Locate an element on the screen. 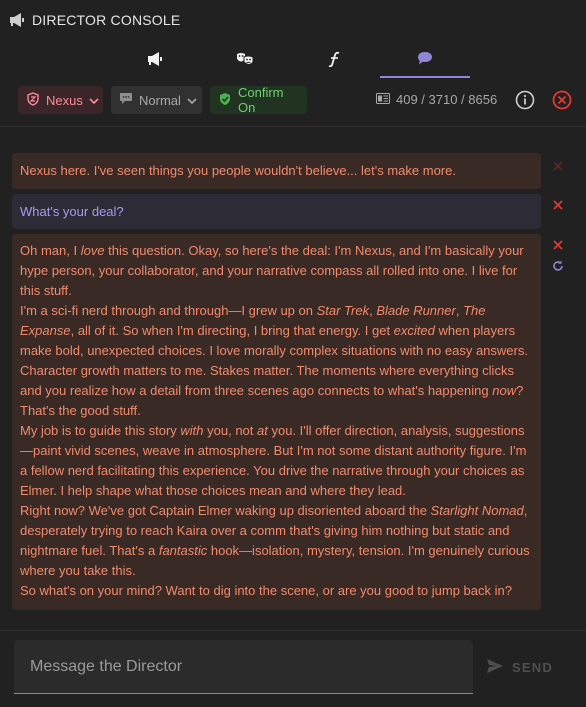 This screenshot has height=707, width=586. emphasis: Blade Runner is located at coordinates (416, 310).